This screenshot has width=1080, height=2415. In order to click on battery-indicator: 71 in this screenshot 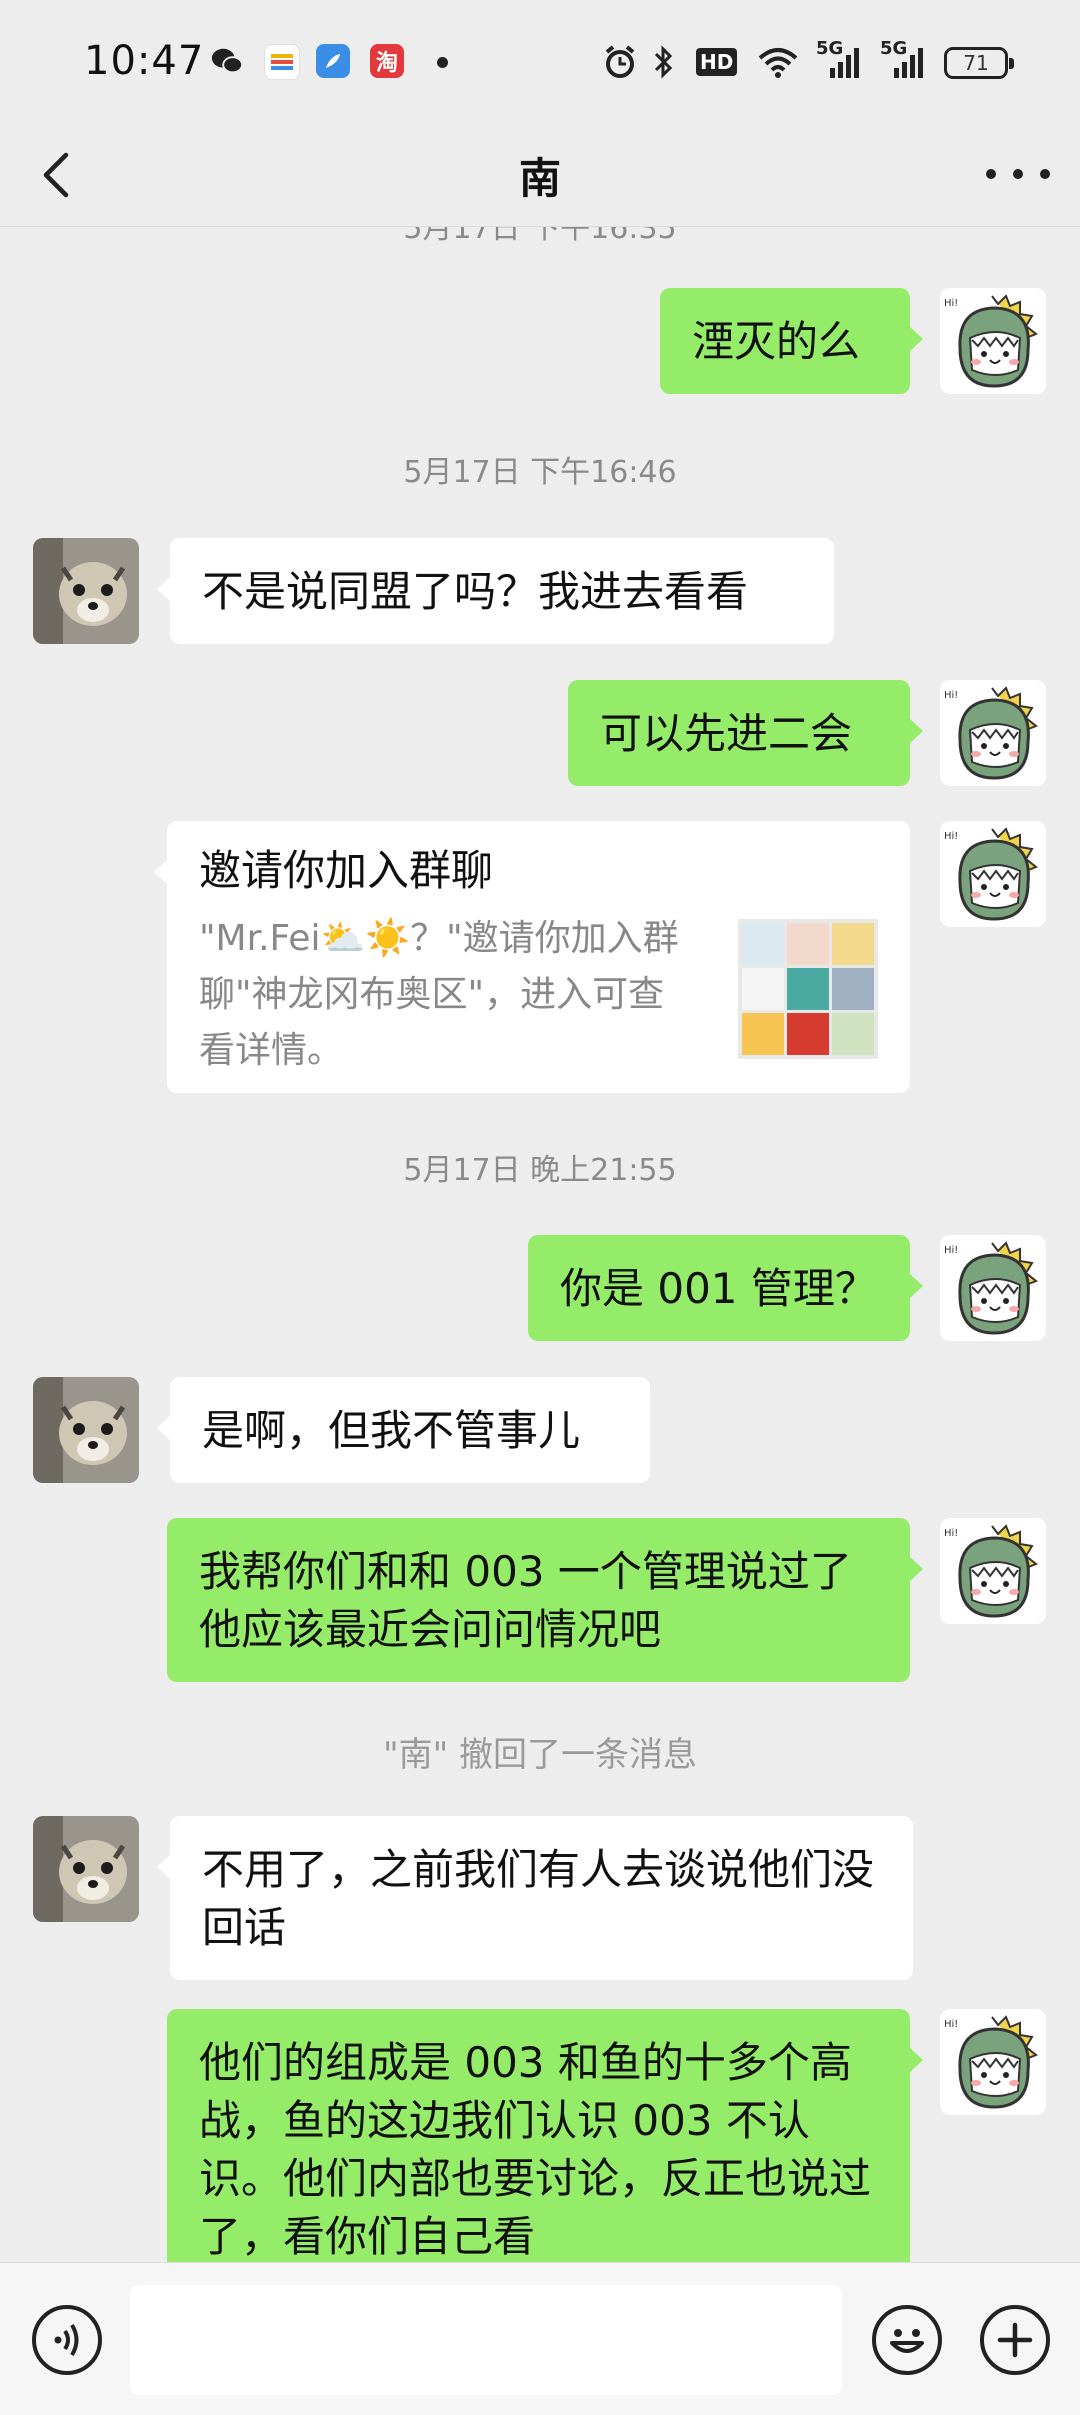, I will do `click(979, 63)`.